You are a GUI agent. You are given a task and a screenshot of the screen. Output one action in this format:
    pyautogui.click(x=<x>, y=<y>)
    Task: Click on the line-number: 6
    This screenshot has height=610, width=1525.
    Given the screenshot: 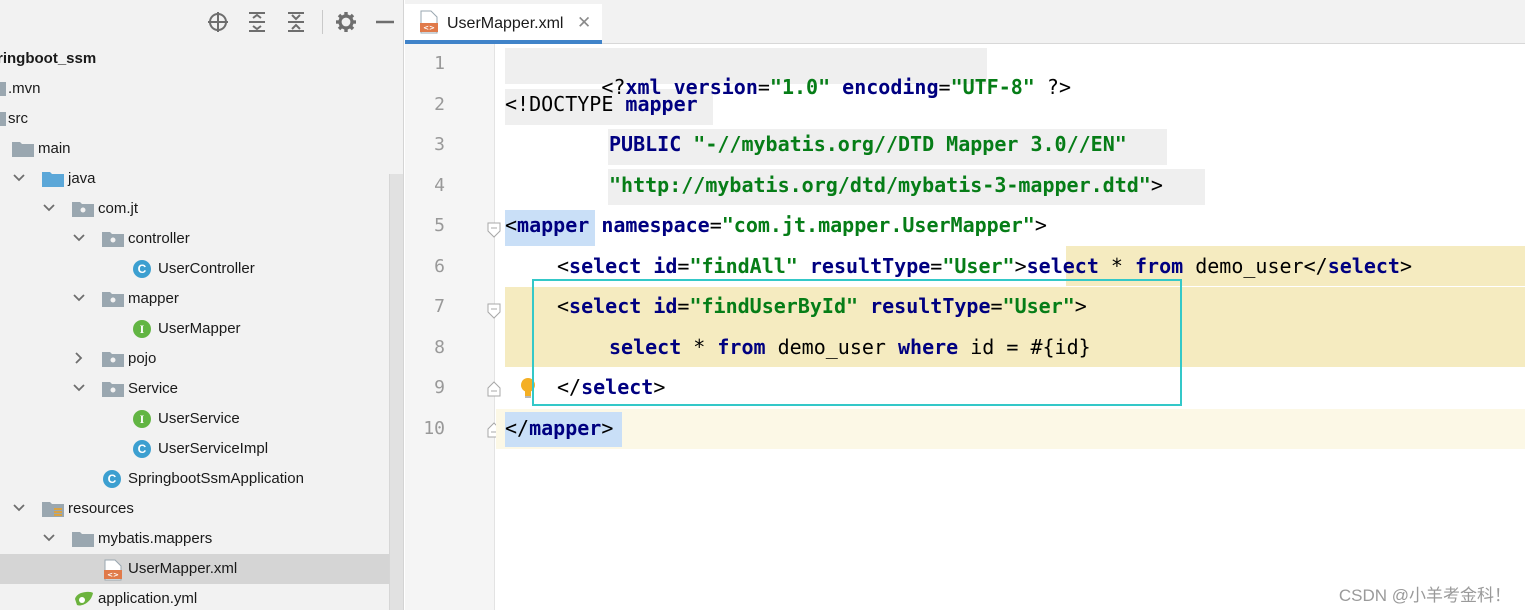 What is the action you would take?
    pyautogui.click(x=439, y=266)
    